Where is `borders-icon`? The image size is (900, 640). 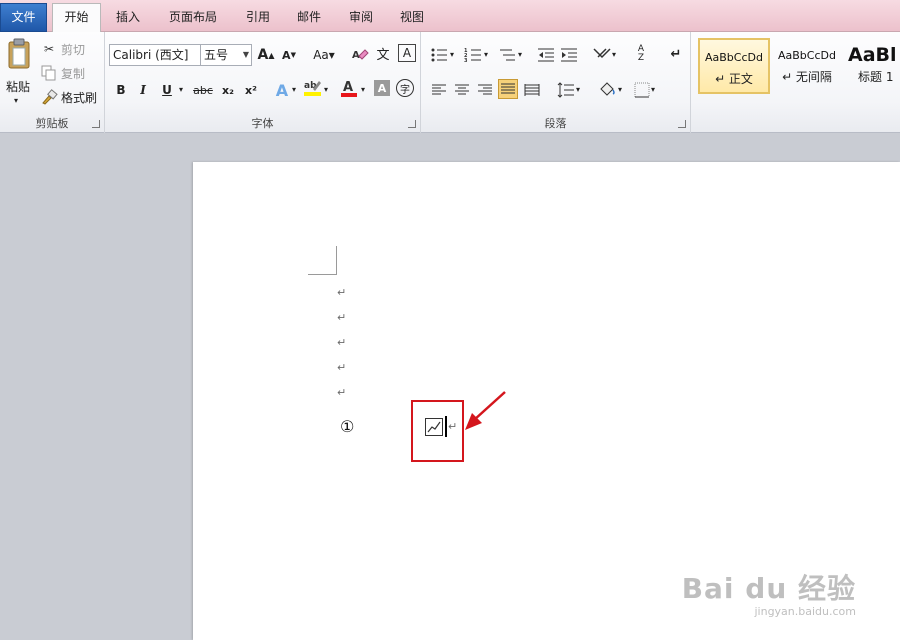
borders-icon is located at coordinates (642, 90).